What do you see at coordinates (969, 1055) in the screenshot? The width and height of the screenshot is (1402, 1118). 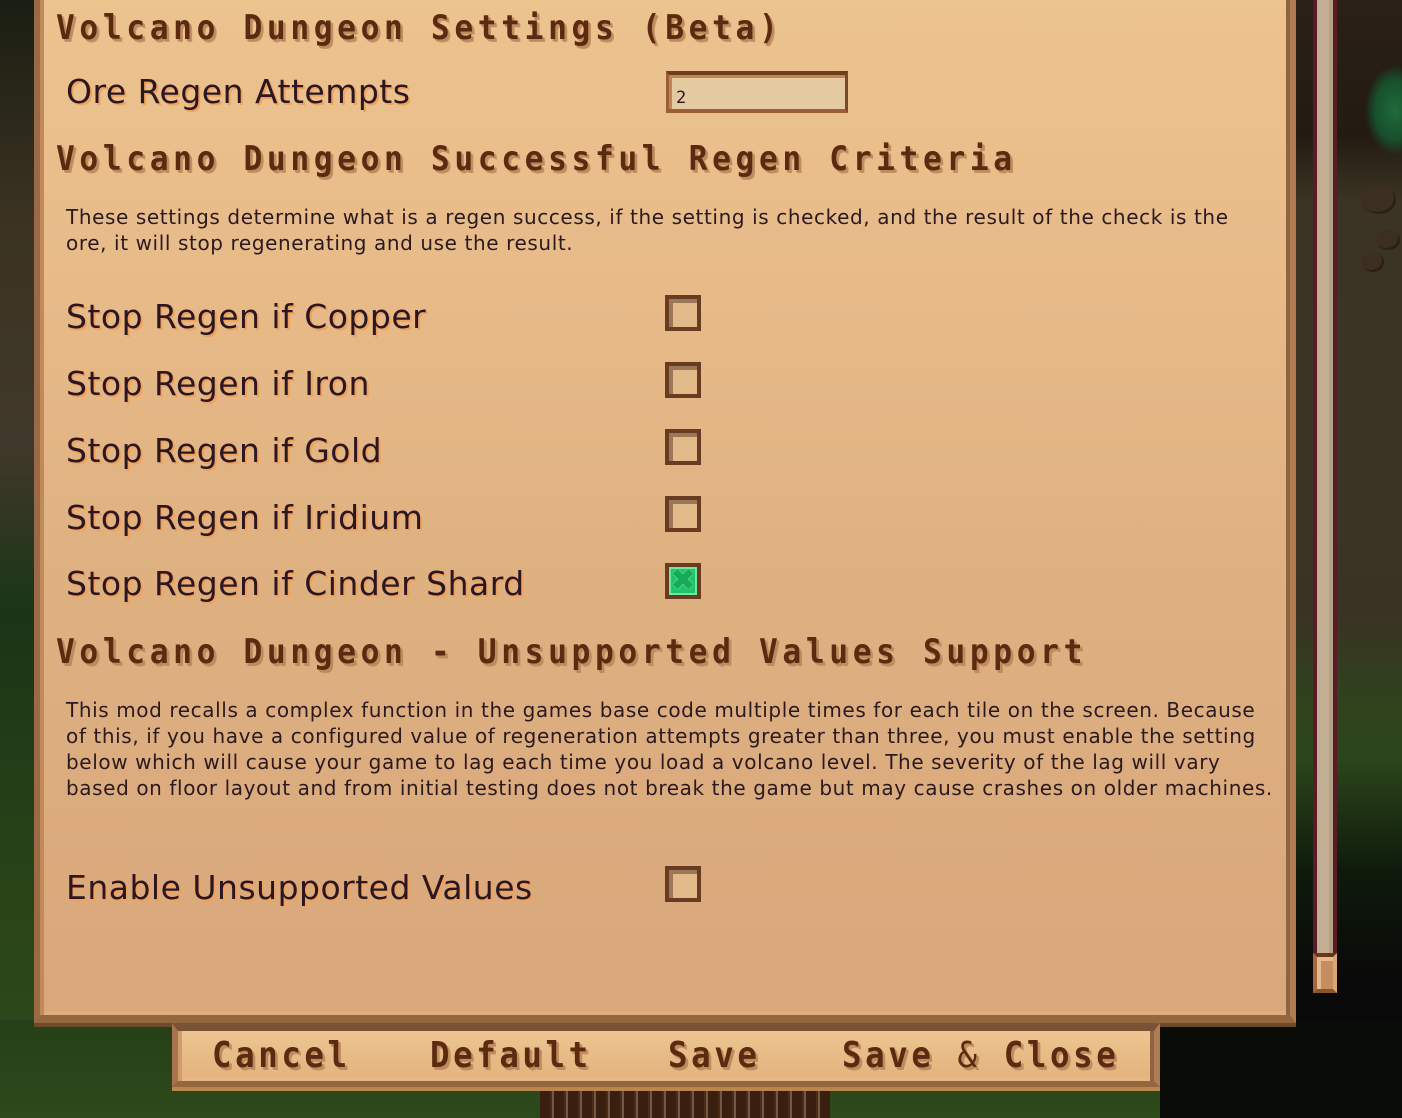 I see `save-and-close-label-amp: &` at bounding box center [969, 1055].